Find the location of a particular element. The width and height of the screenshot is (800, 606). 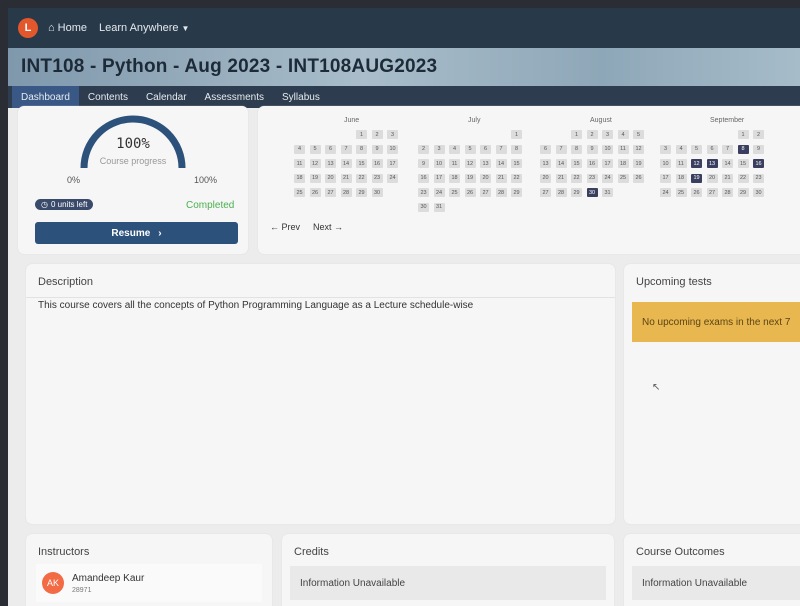

tab-dashboard: Dashboard is located at coordinates (45, 97).